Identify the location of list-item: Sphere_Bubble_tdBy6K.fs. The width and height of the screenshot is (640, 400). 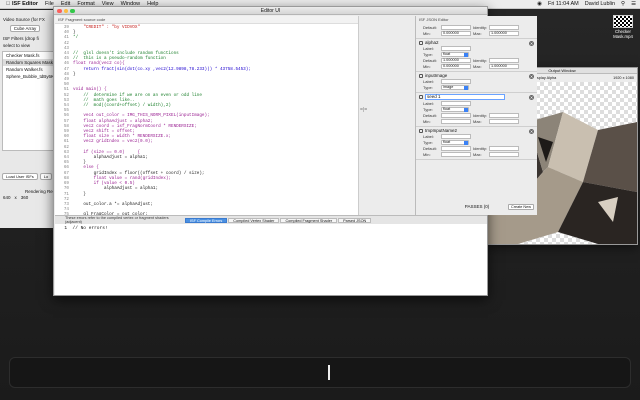
(30, 76).